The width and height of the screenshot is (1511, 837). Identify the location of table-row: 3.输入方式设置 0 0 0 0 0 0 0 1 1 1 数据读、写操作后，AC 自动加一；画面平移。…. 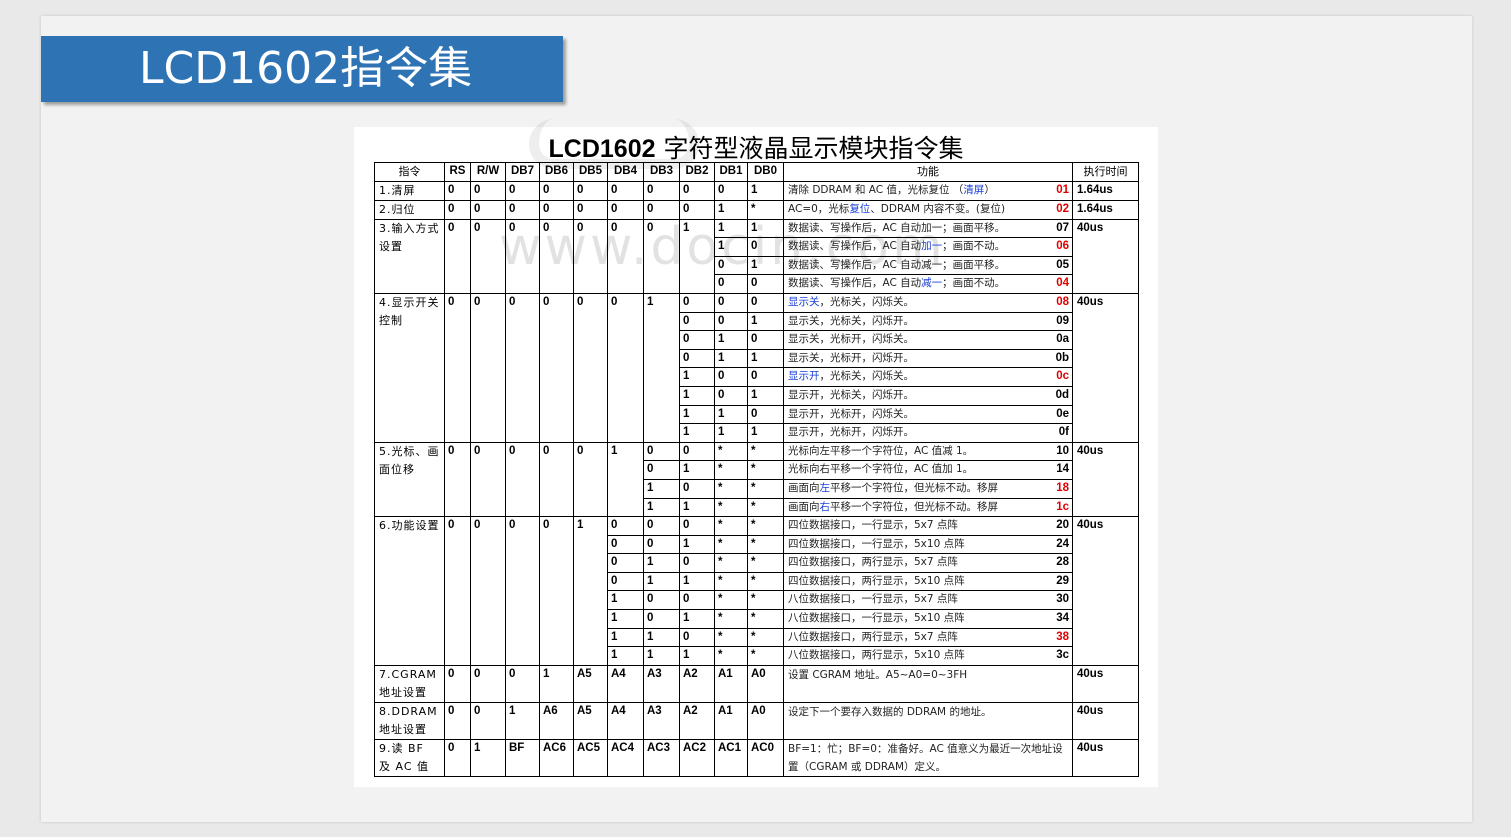
(756, 256).